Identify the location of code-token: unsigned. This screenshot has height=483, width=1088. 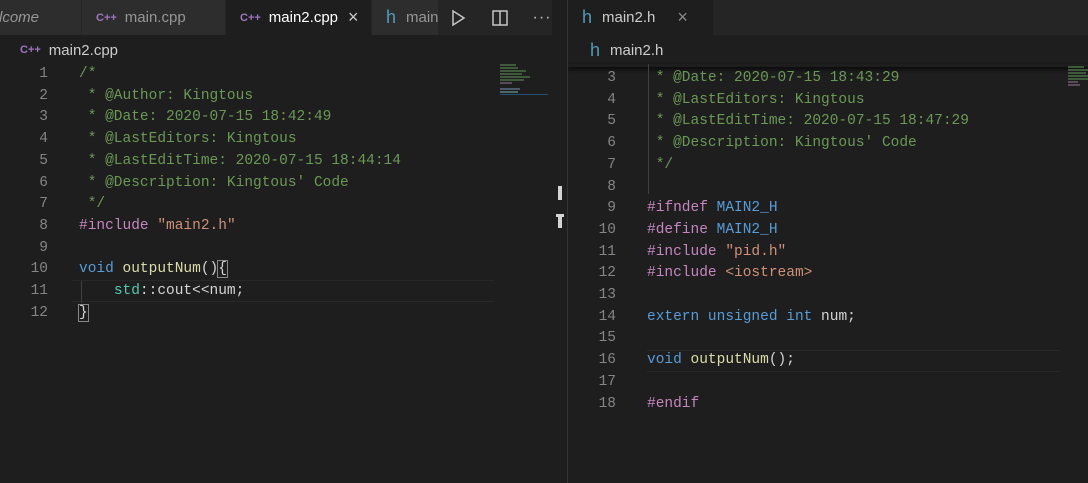
(742, 316).